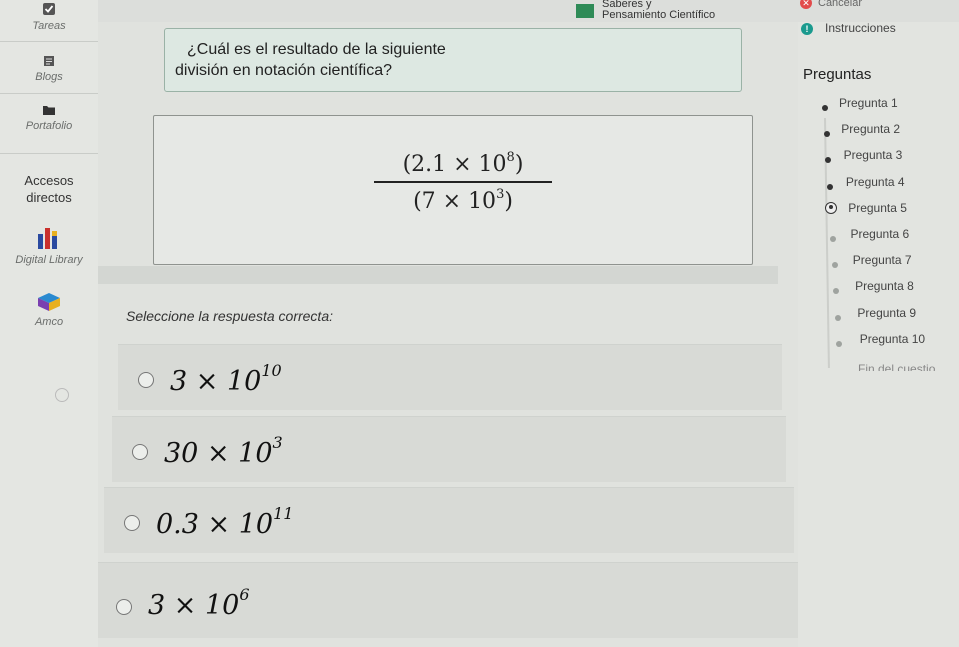  I want to click on library-icon, so click(47, 238).